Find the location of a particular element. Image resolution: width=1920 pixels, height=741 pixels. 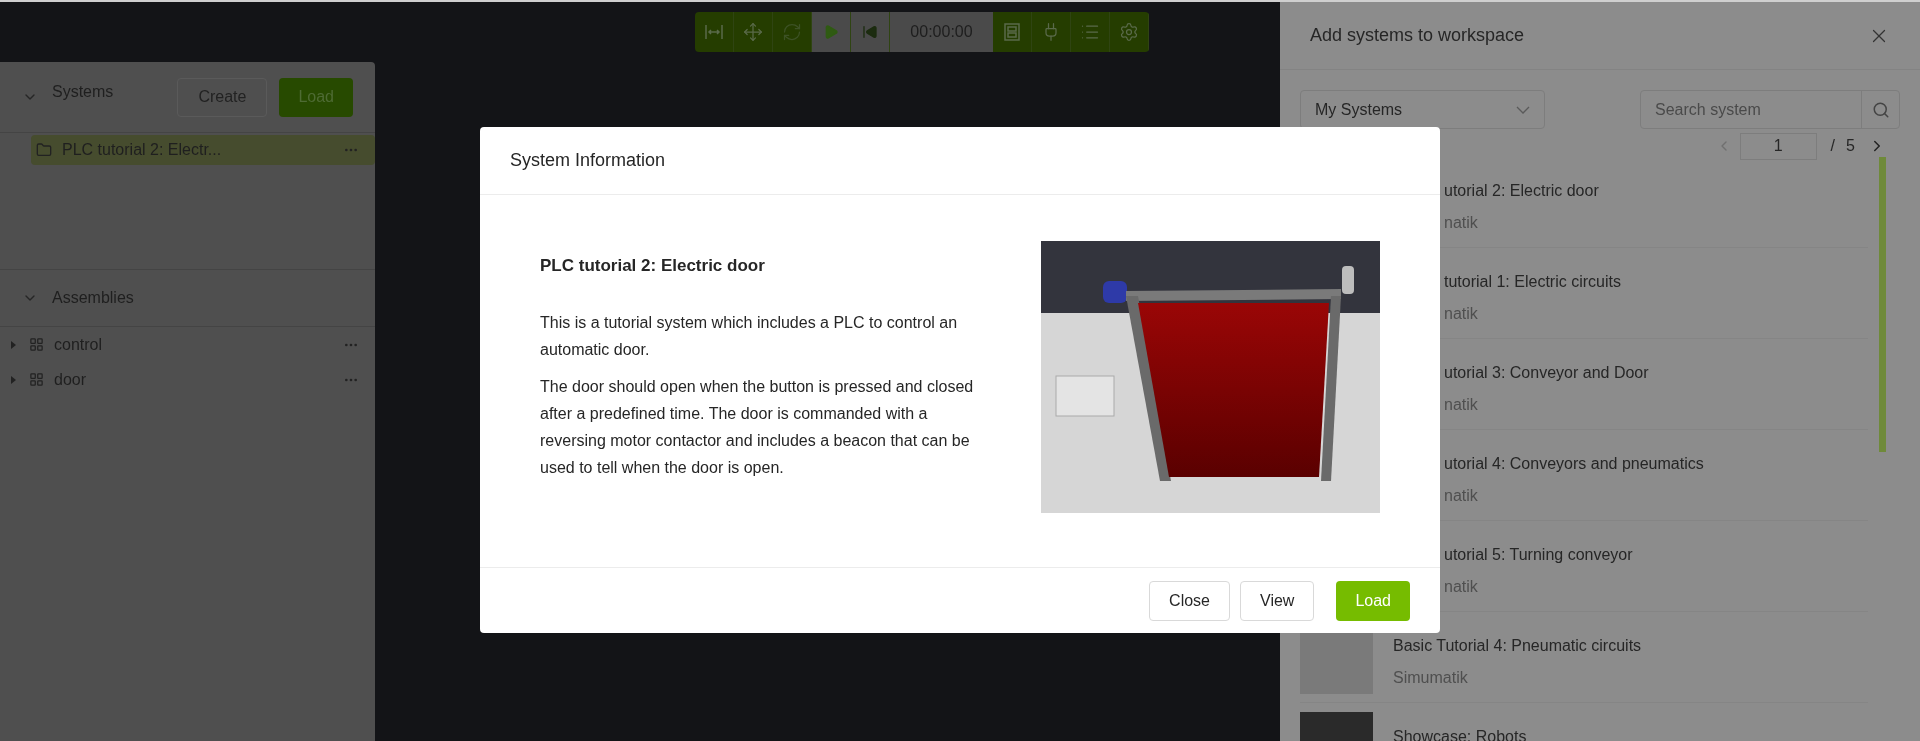

dropdown-caret-icon is located at coordinates (1523, 109).